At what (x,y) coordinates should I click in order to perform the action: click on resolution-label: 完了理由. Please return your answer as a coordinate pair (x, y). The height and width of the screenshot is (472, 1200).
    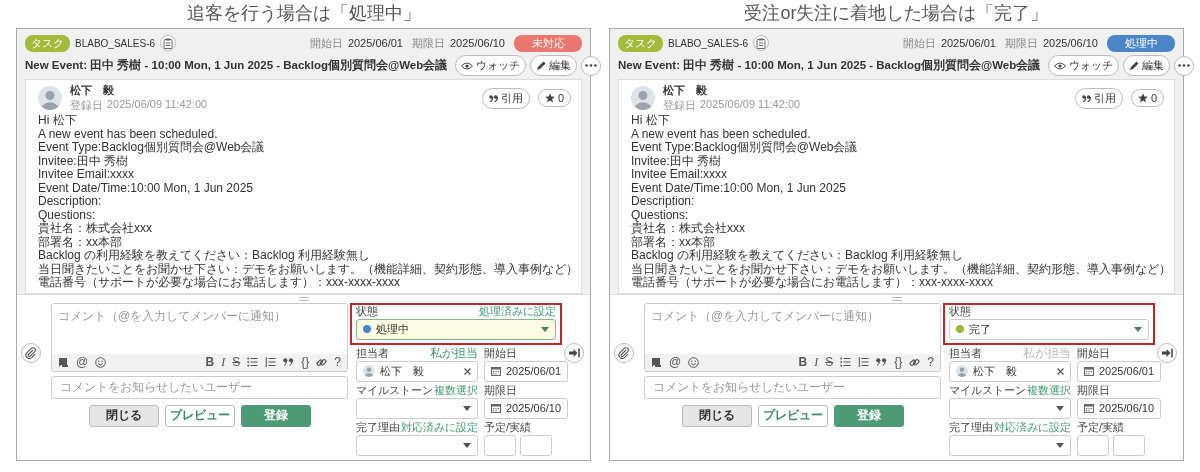
    Looking at the image, I should click on (378, 427).